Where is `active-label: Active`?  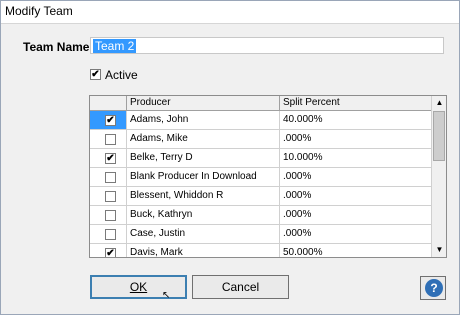
active-label: Active is located at coordinates (121, 75).